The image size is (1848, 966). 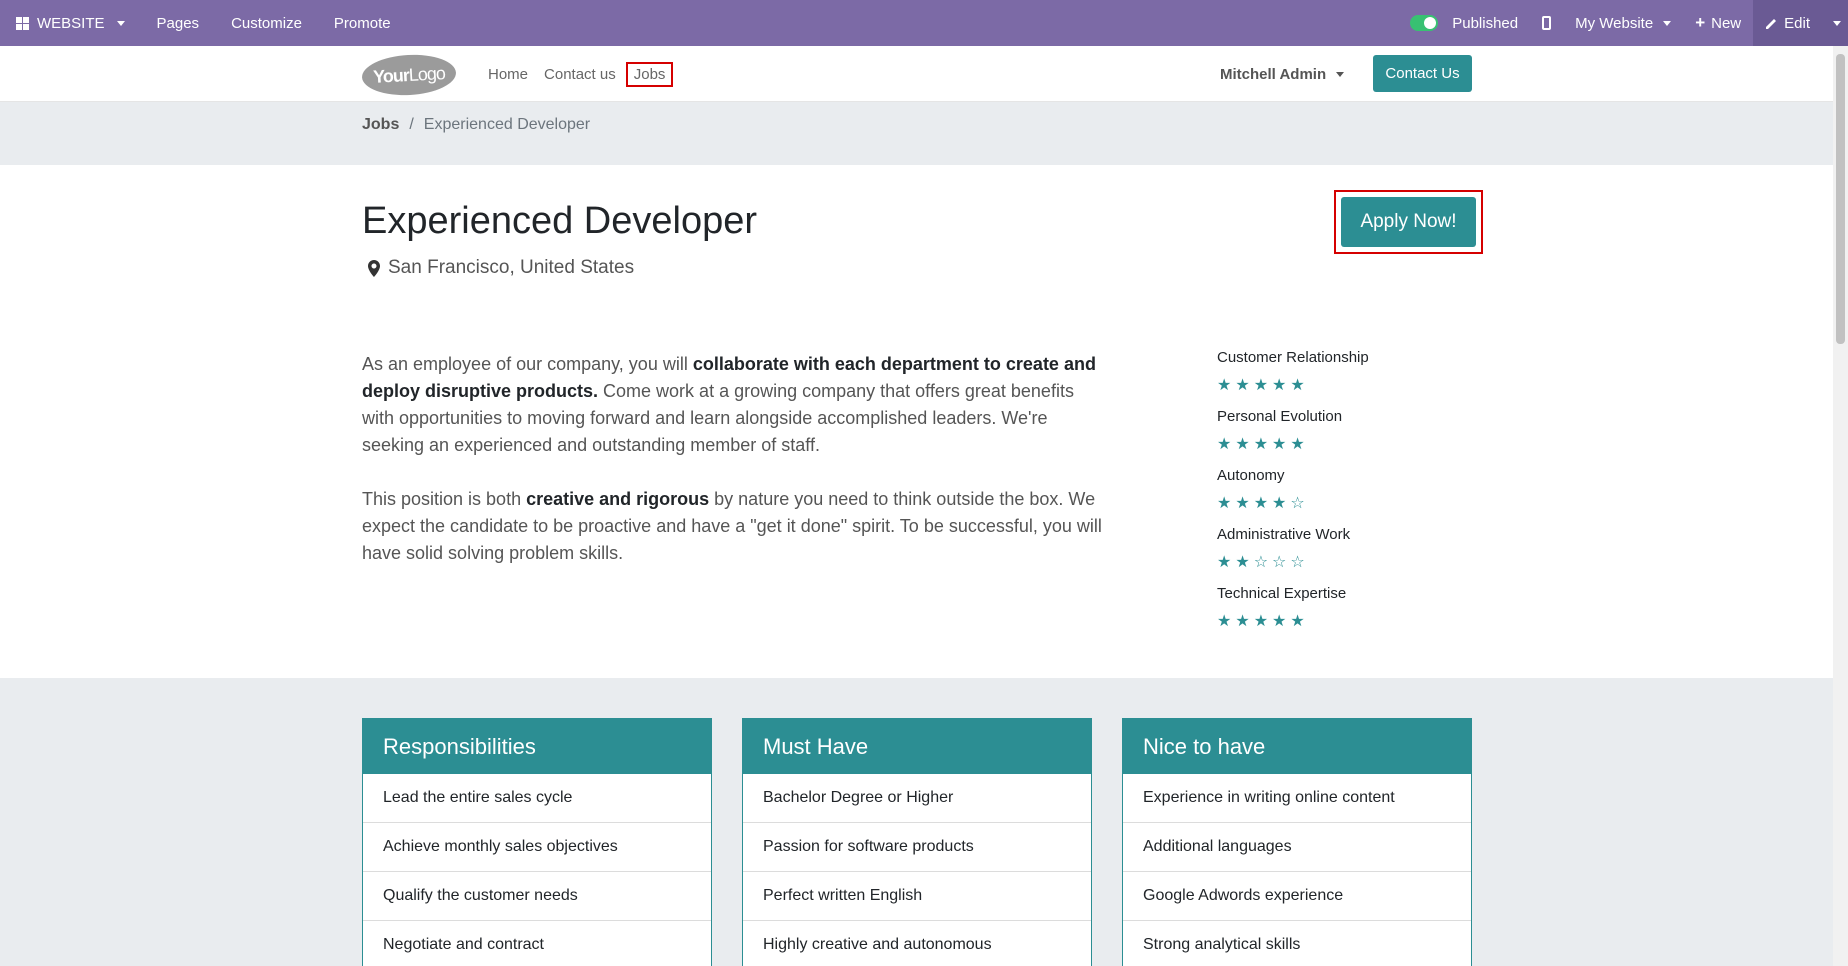 I want to click on website-app-label: WEBSITE, so click(x=71, y=23).